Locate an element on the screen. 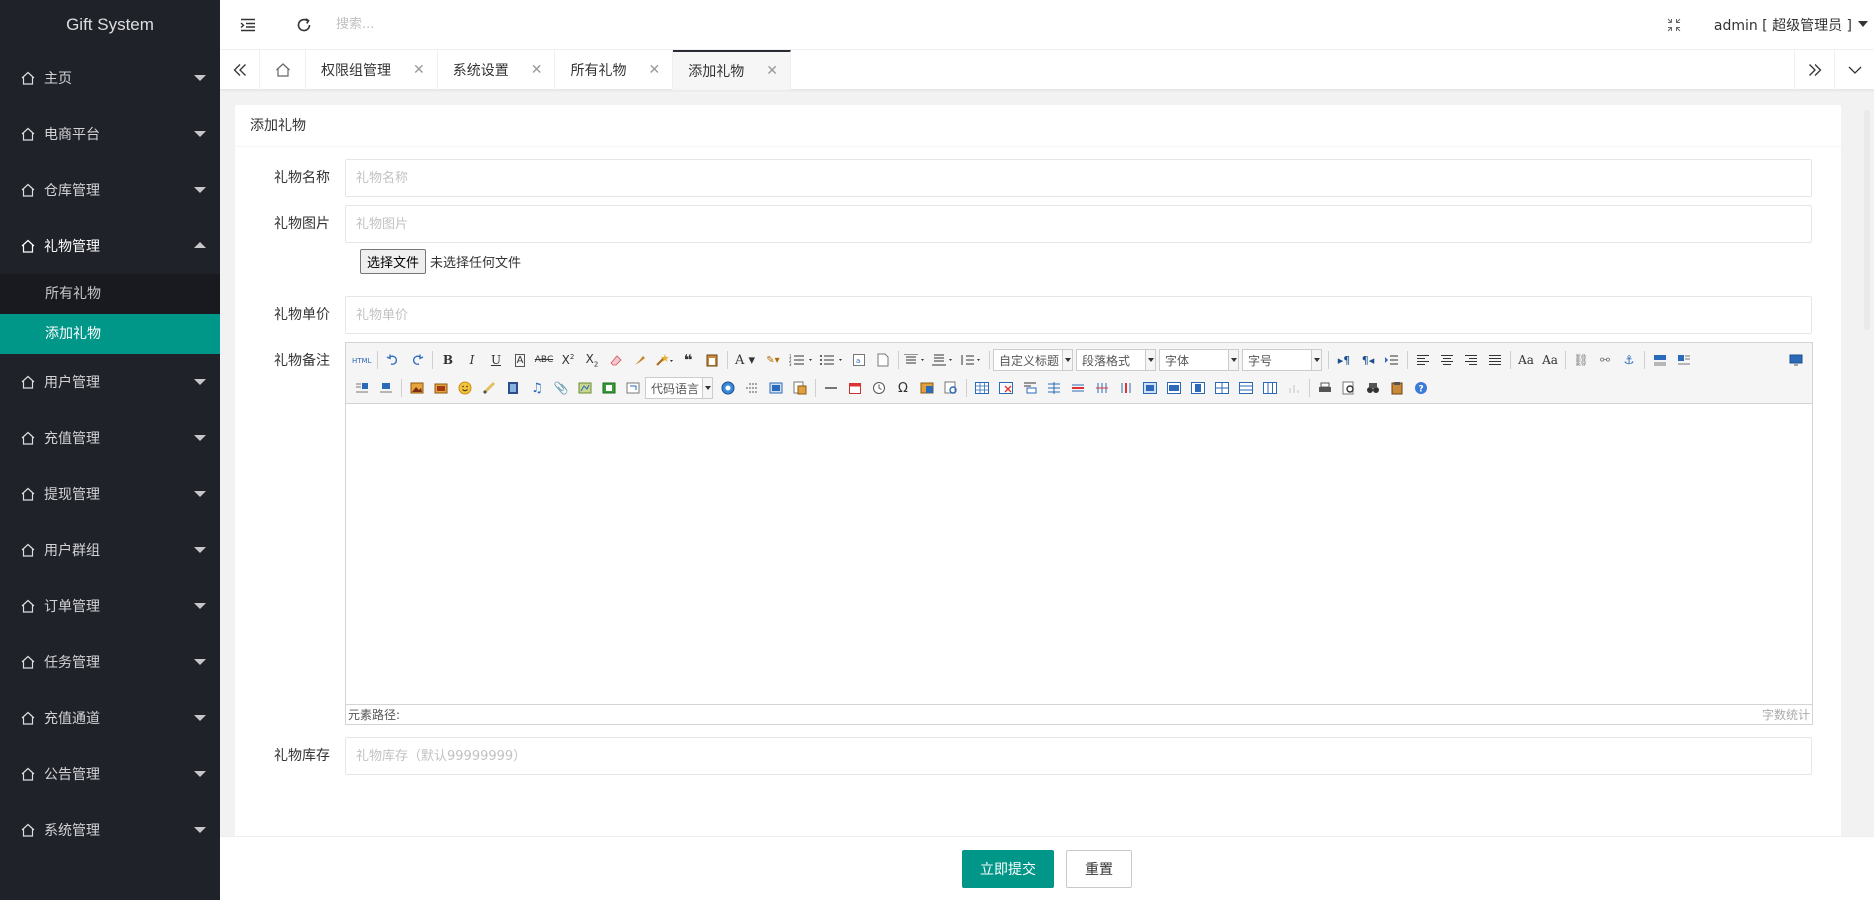 This screenshot has width=1874, height=900. bold-button: B is located at coordinates (448, 360).